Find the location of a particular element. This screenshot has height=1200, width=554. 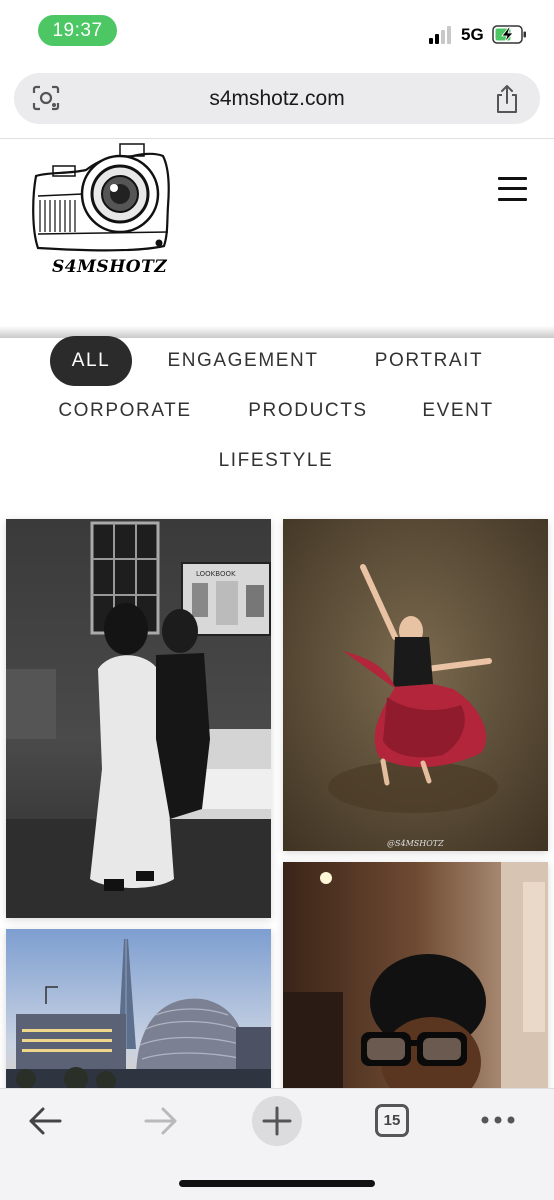

back-arrow-icon is located at coordinates (45, 1121).